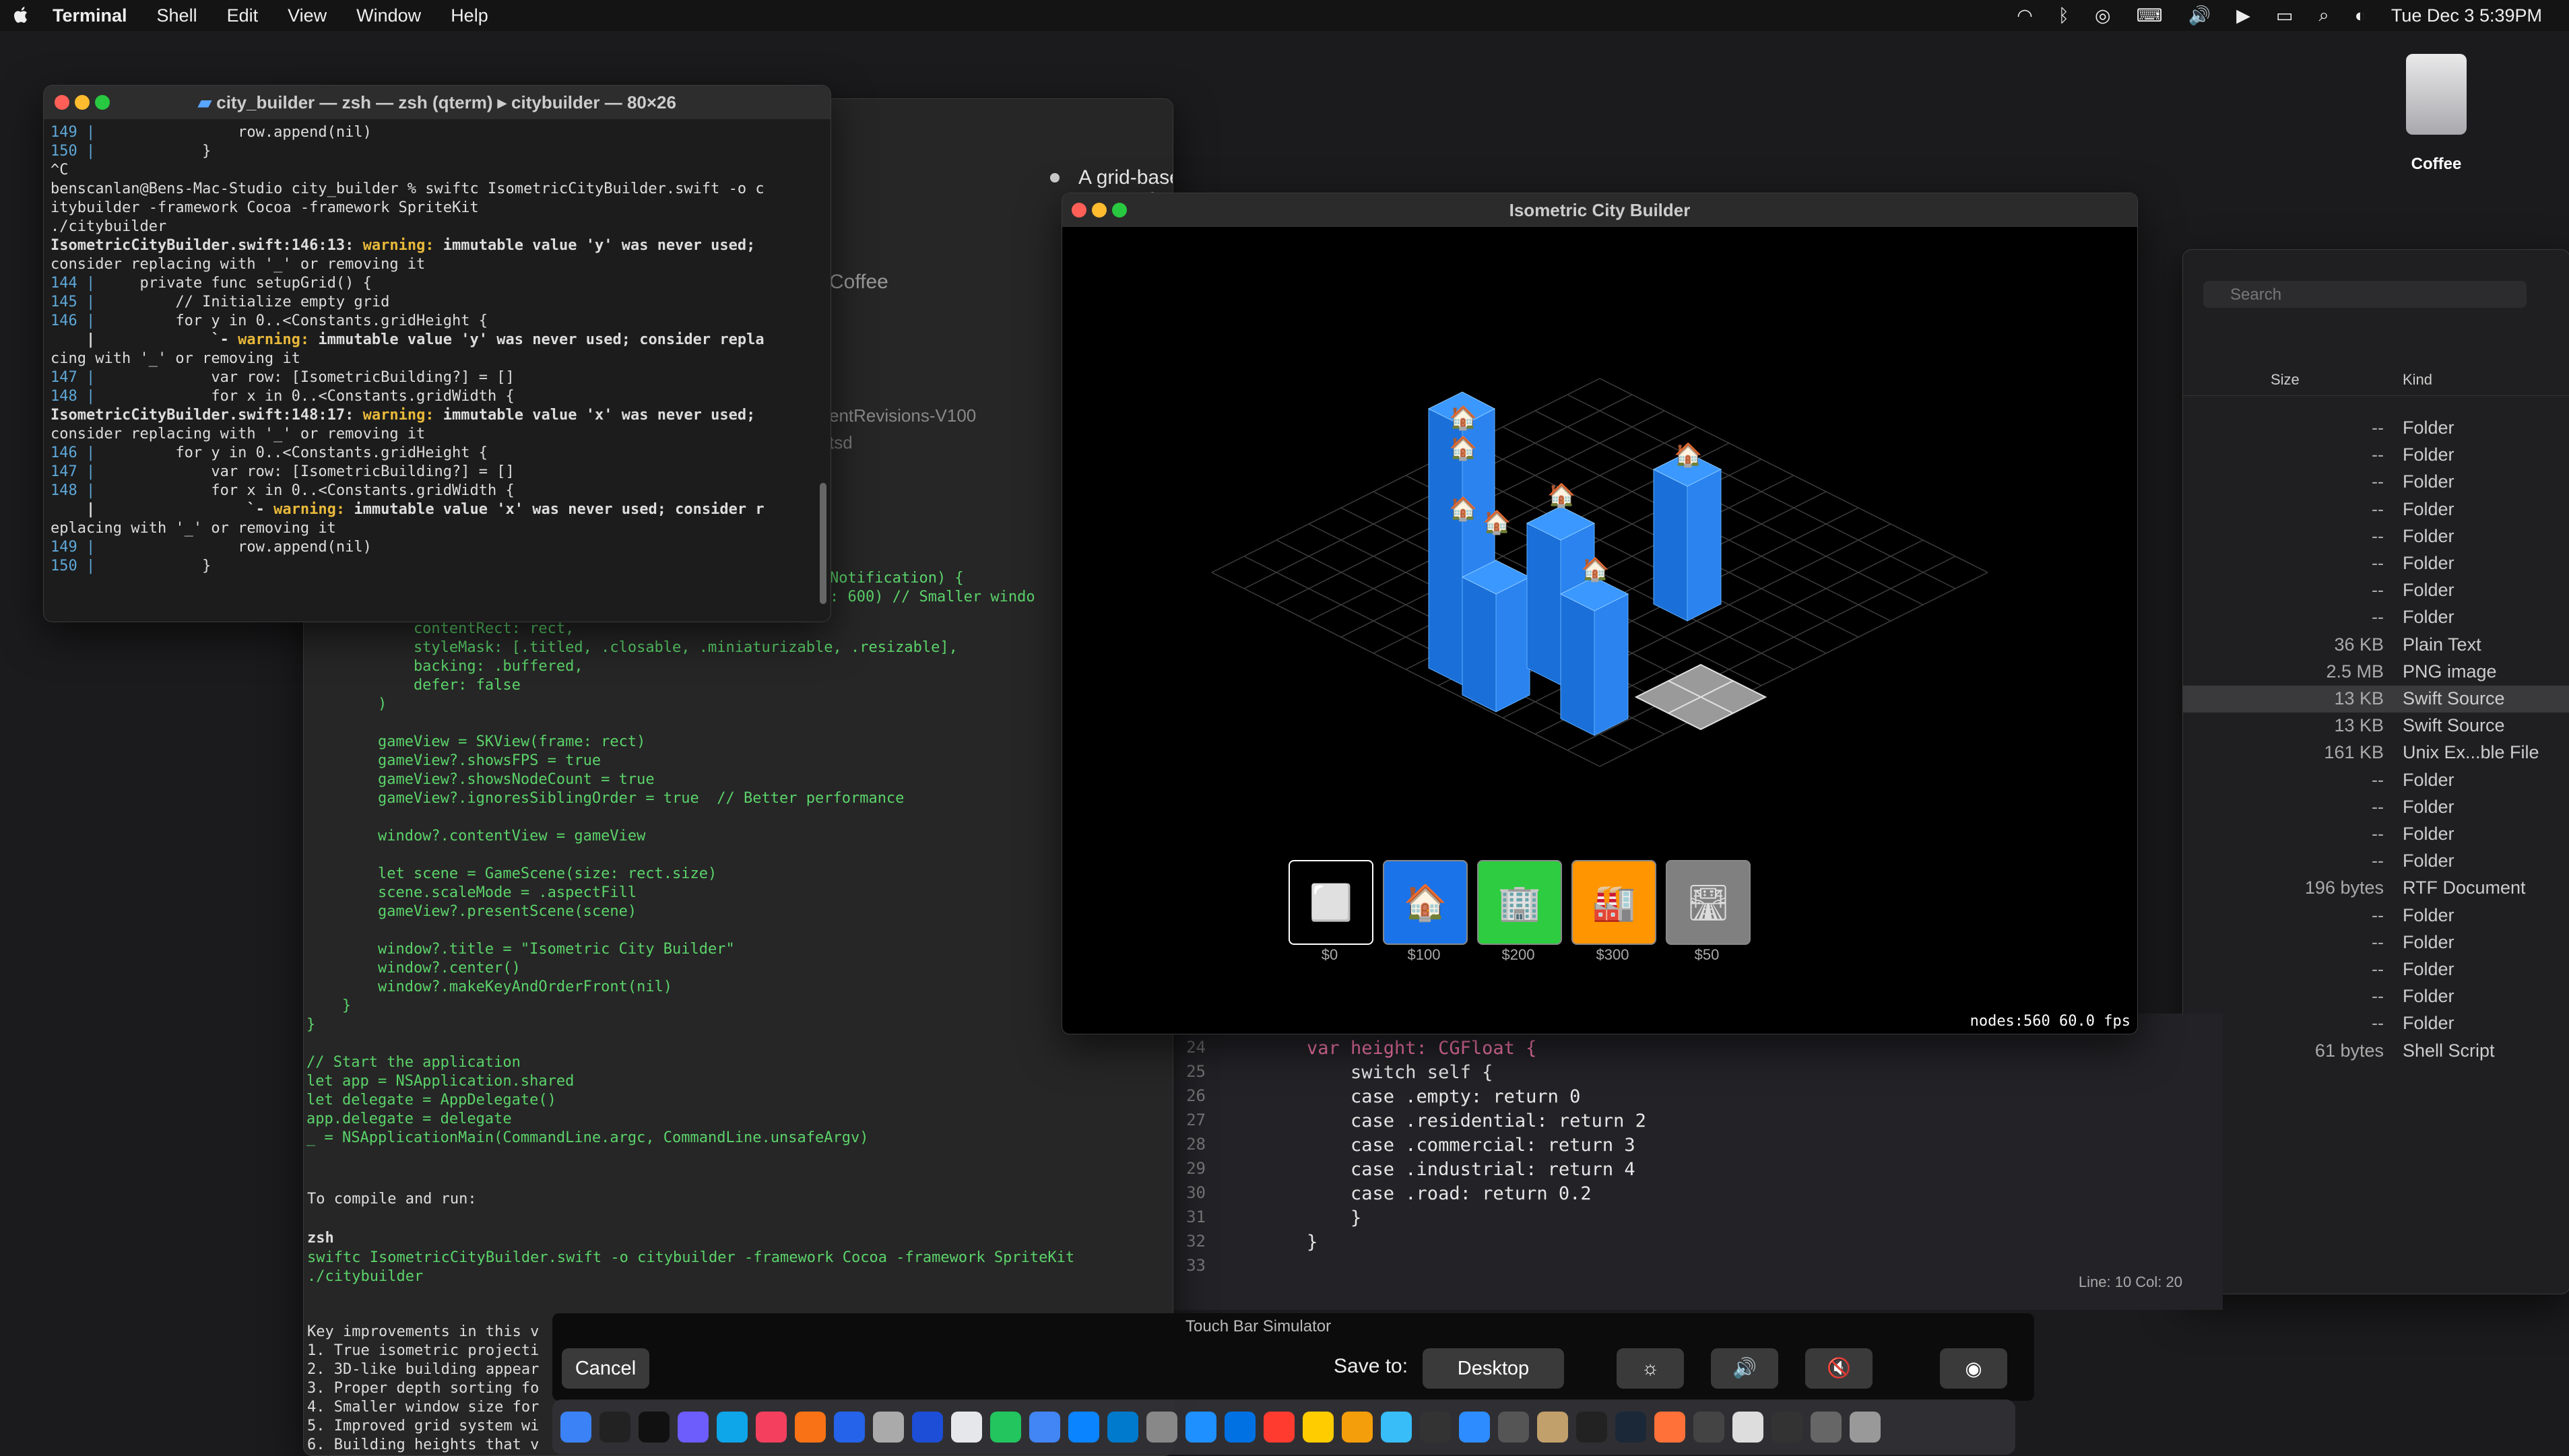 Image resolution: width=2569 pixels, height=1456 pixels. Describe the element at coordinates (1613, 902) in the screenshot. I see `tool-button-factory: 🏭` at that location.